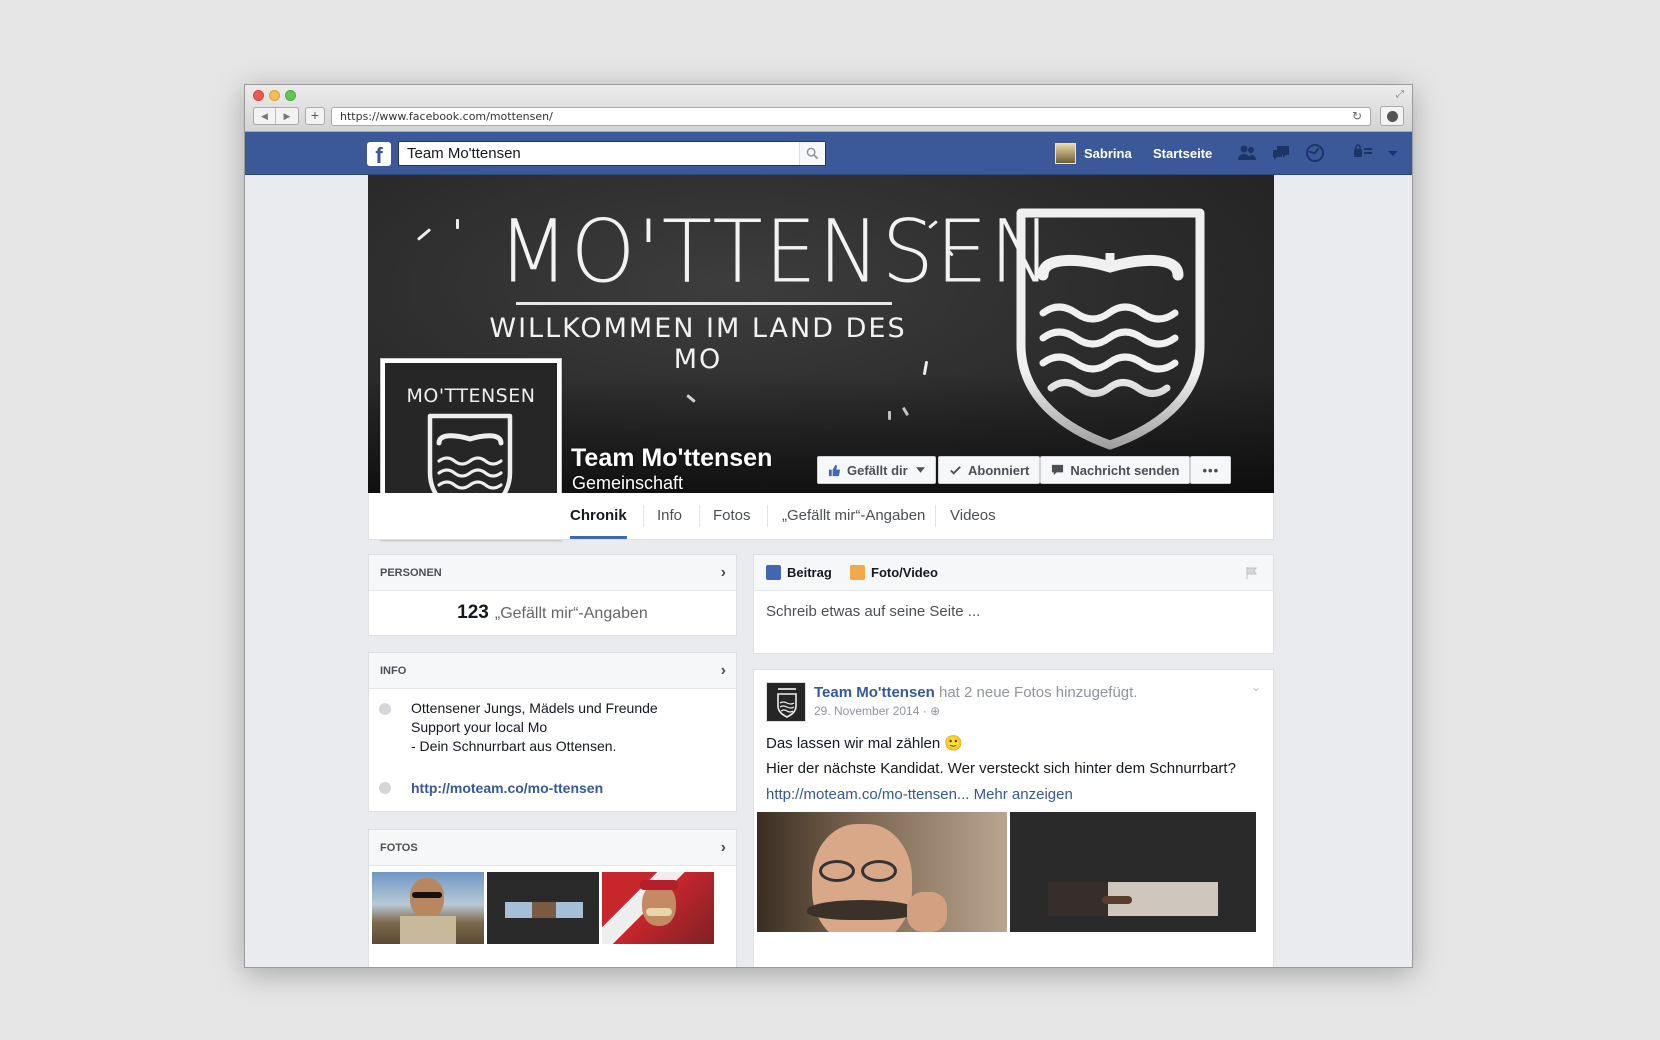 The width and height of the screenshot is (1660, 1040). I want to click on more-options-button: •••, so click(1211, 470).